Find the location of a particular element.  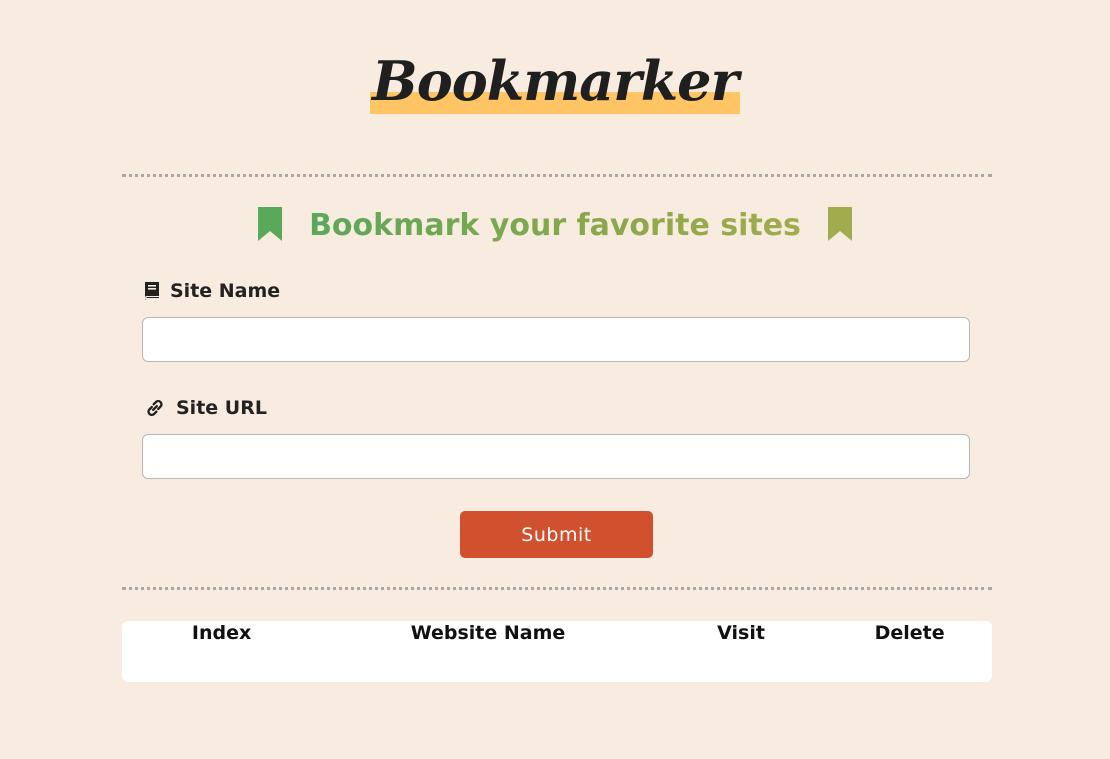

link-icon is located at coordinates (155, 408).